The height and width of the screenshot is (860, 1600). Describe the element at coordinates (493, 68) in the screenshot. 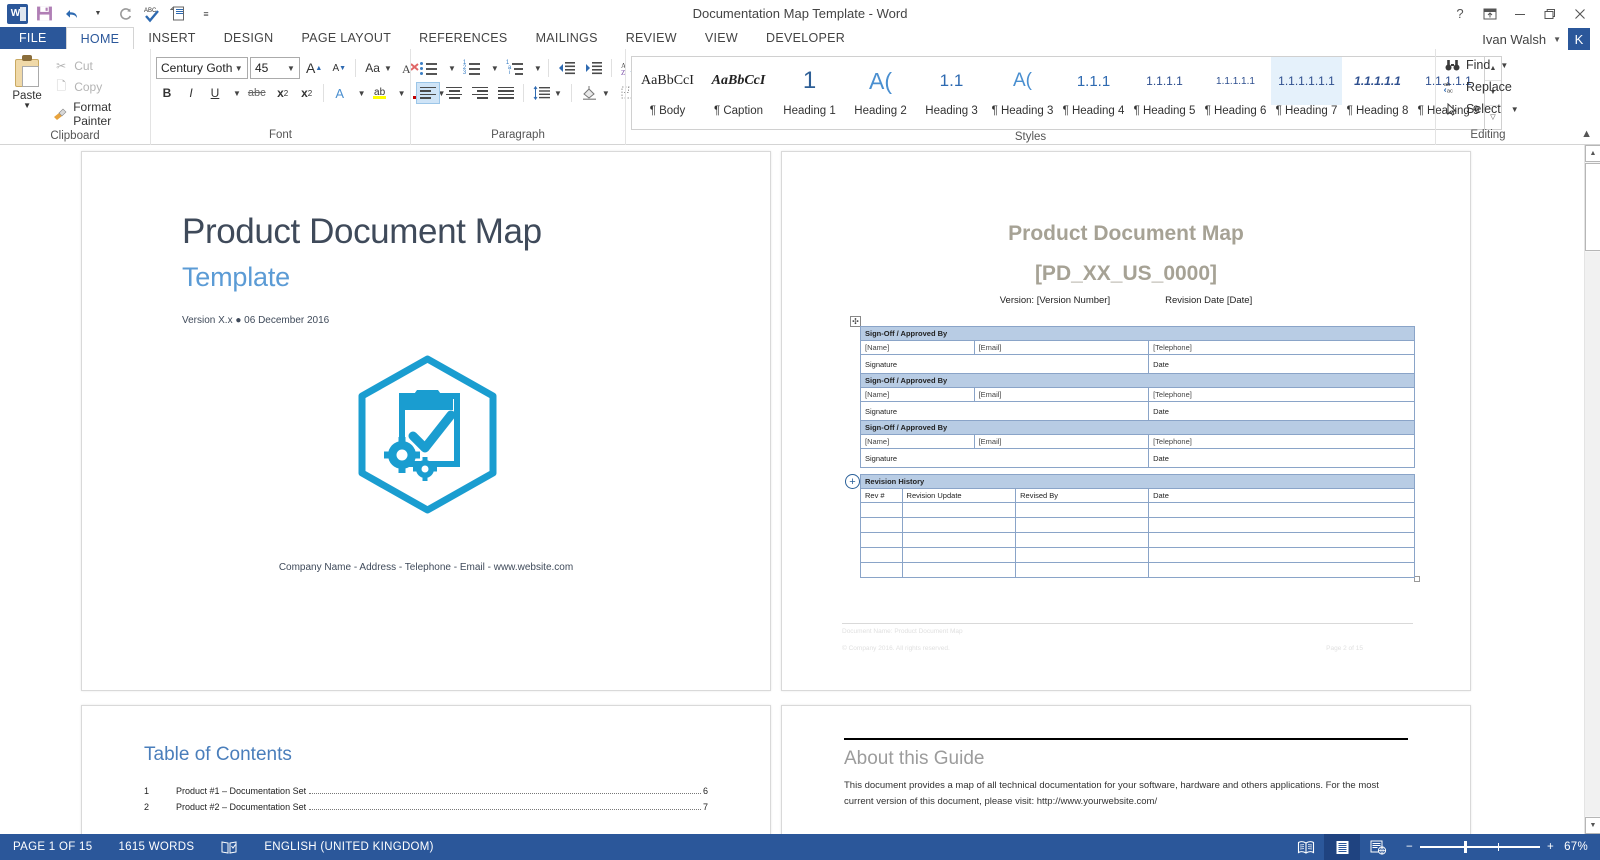

I see `numbering-dropdown-icon: ▼` at that location.